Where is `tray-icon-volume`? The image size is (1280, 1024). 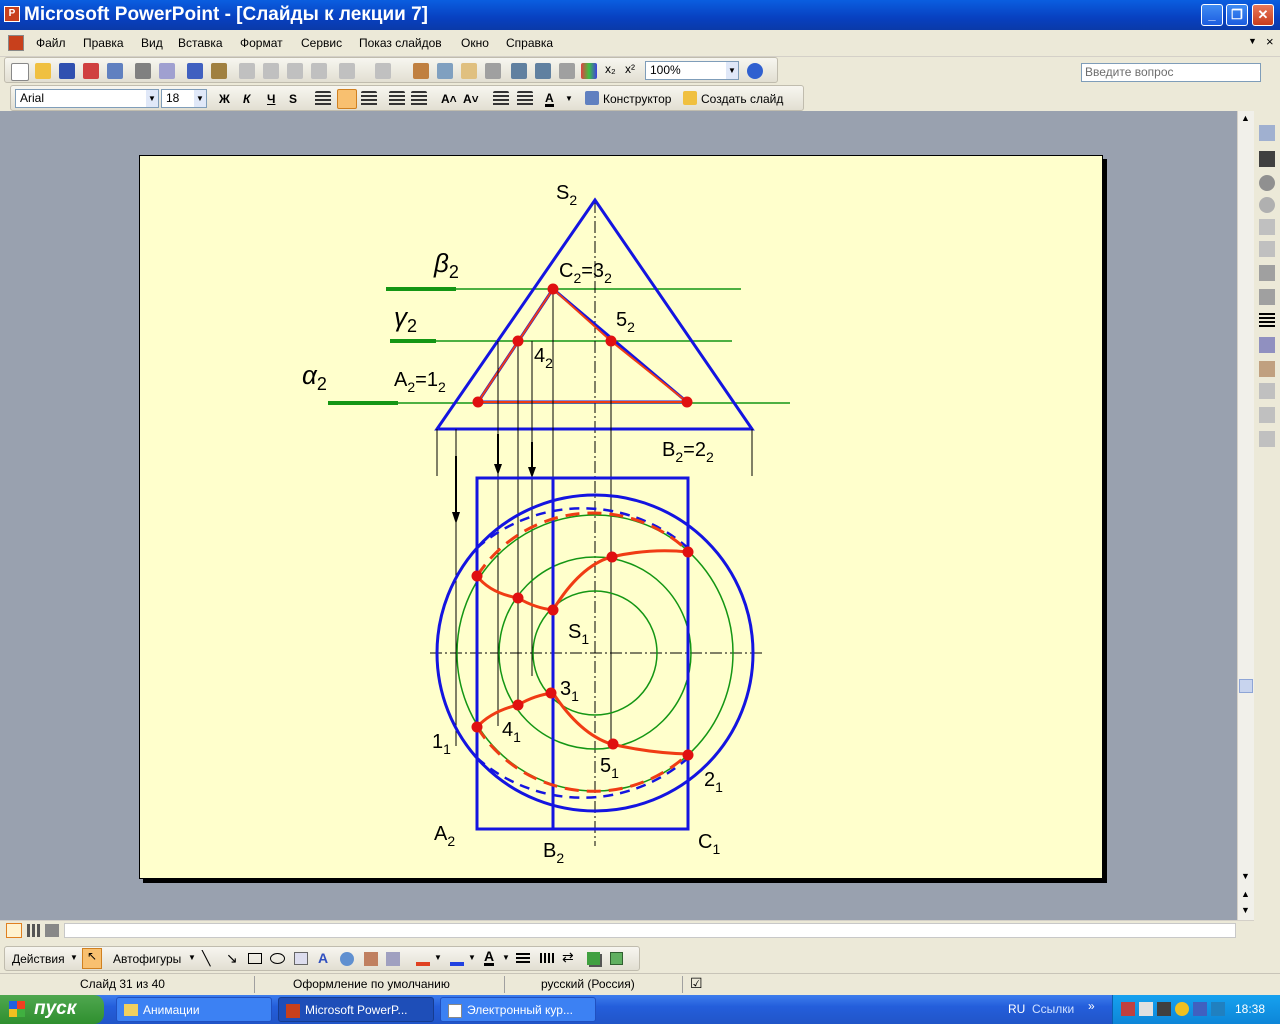
tray-icon-volume is located at coordinates (1164, 1009).